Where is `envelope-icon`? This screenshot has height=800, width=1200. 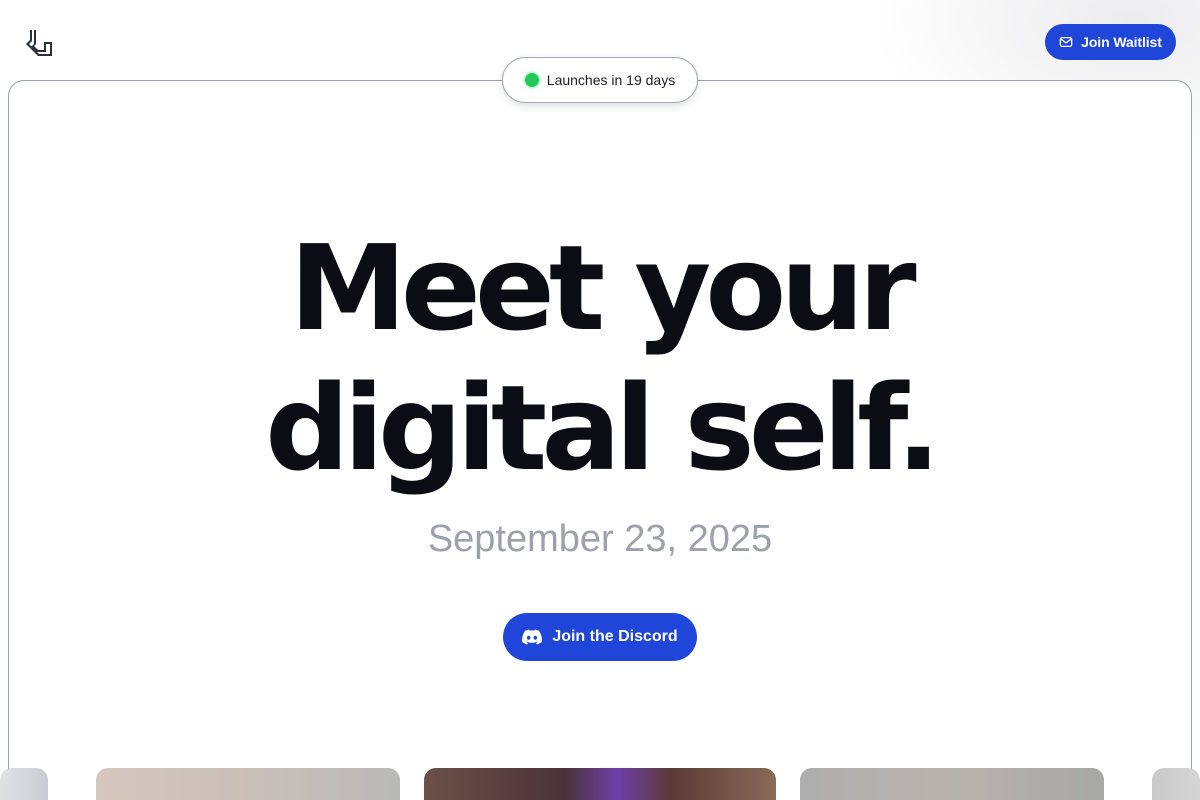
envelope-icon is located at coordinates (1066, 42).